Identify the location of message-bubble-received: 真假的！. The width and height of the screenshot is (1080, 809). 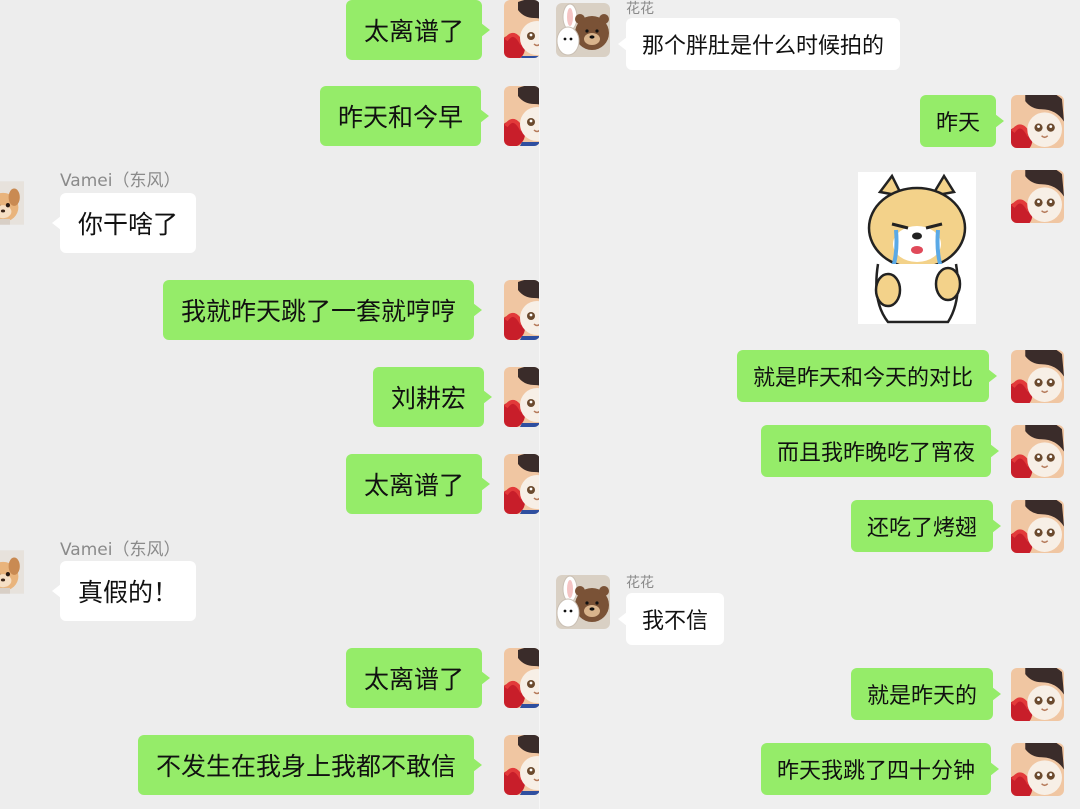
(124, 591).